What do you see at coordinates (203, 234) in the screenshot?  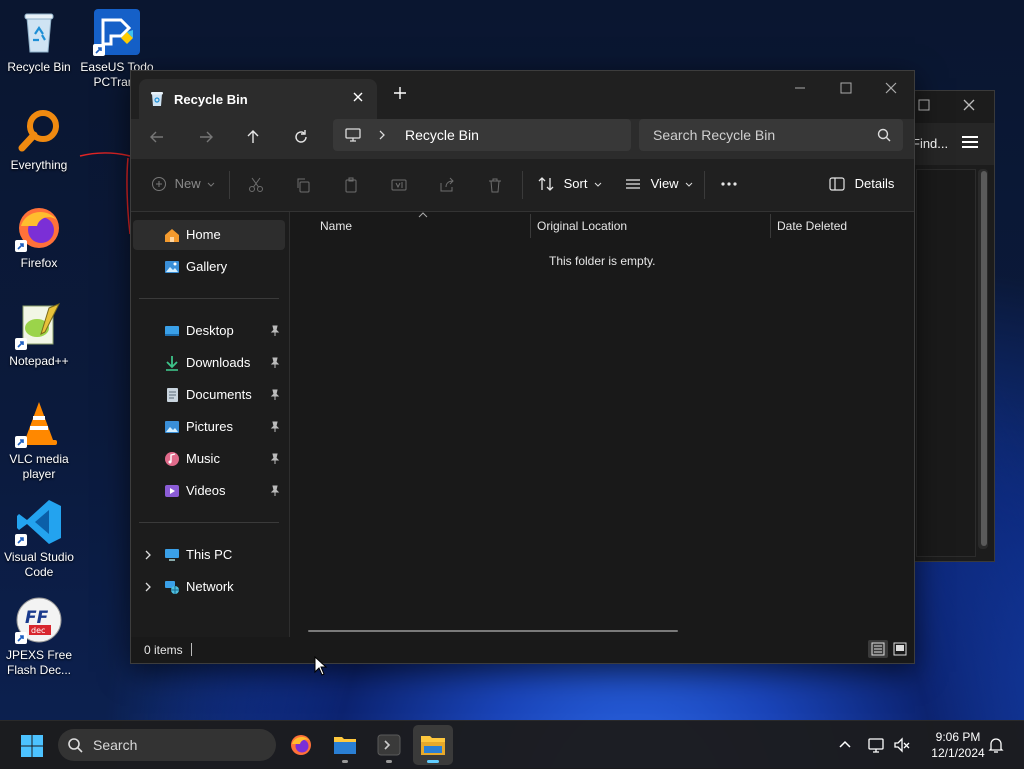 I see `nav-item-label: Home` at bounding box center [203, 234].